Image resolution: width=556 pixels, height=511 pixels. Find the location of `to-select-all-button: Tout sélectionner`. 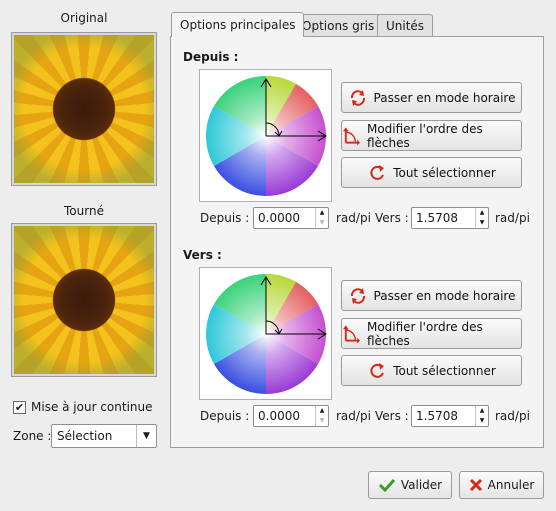

to-select-all-button: Tout sélectionner is located at coordinates (431, 370).